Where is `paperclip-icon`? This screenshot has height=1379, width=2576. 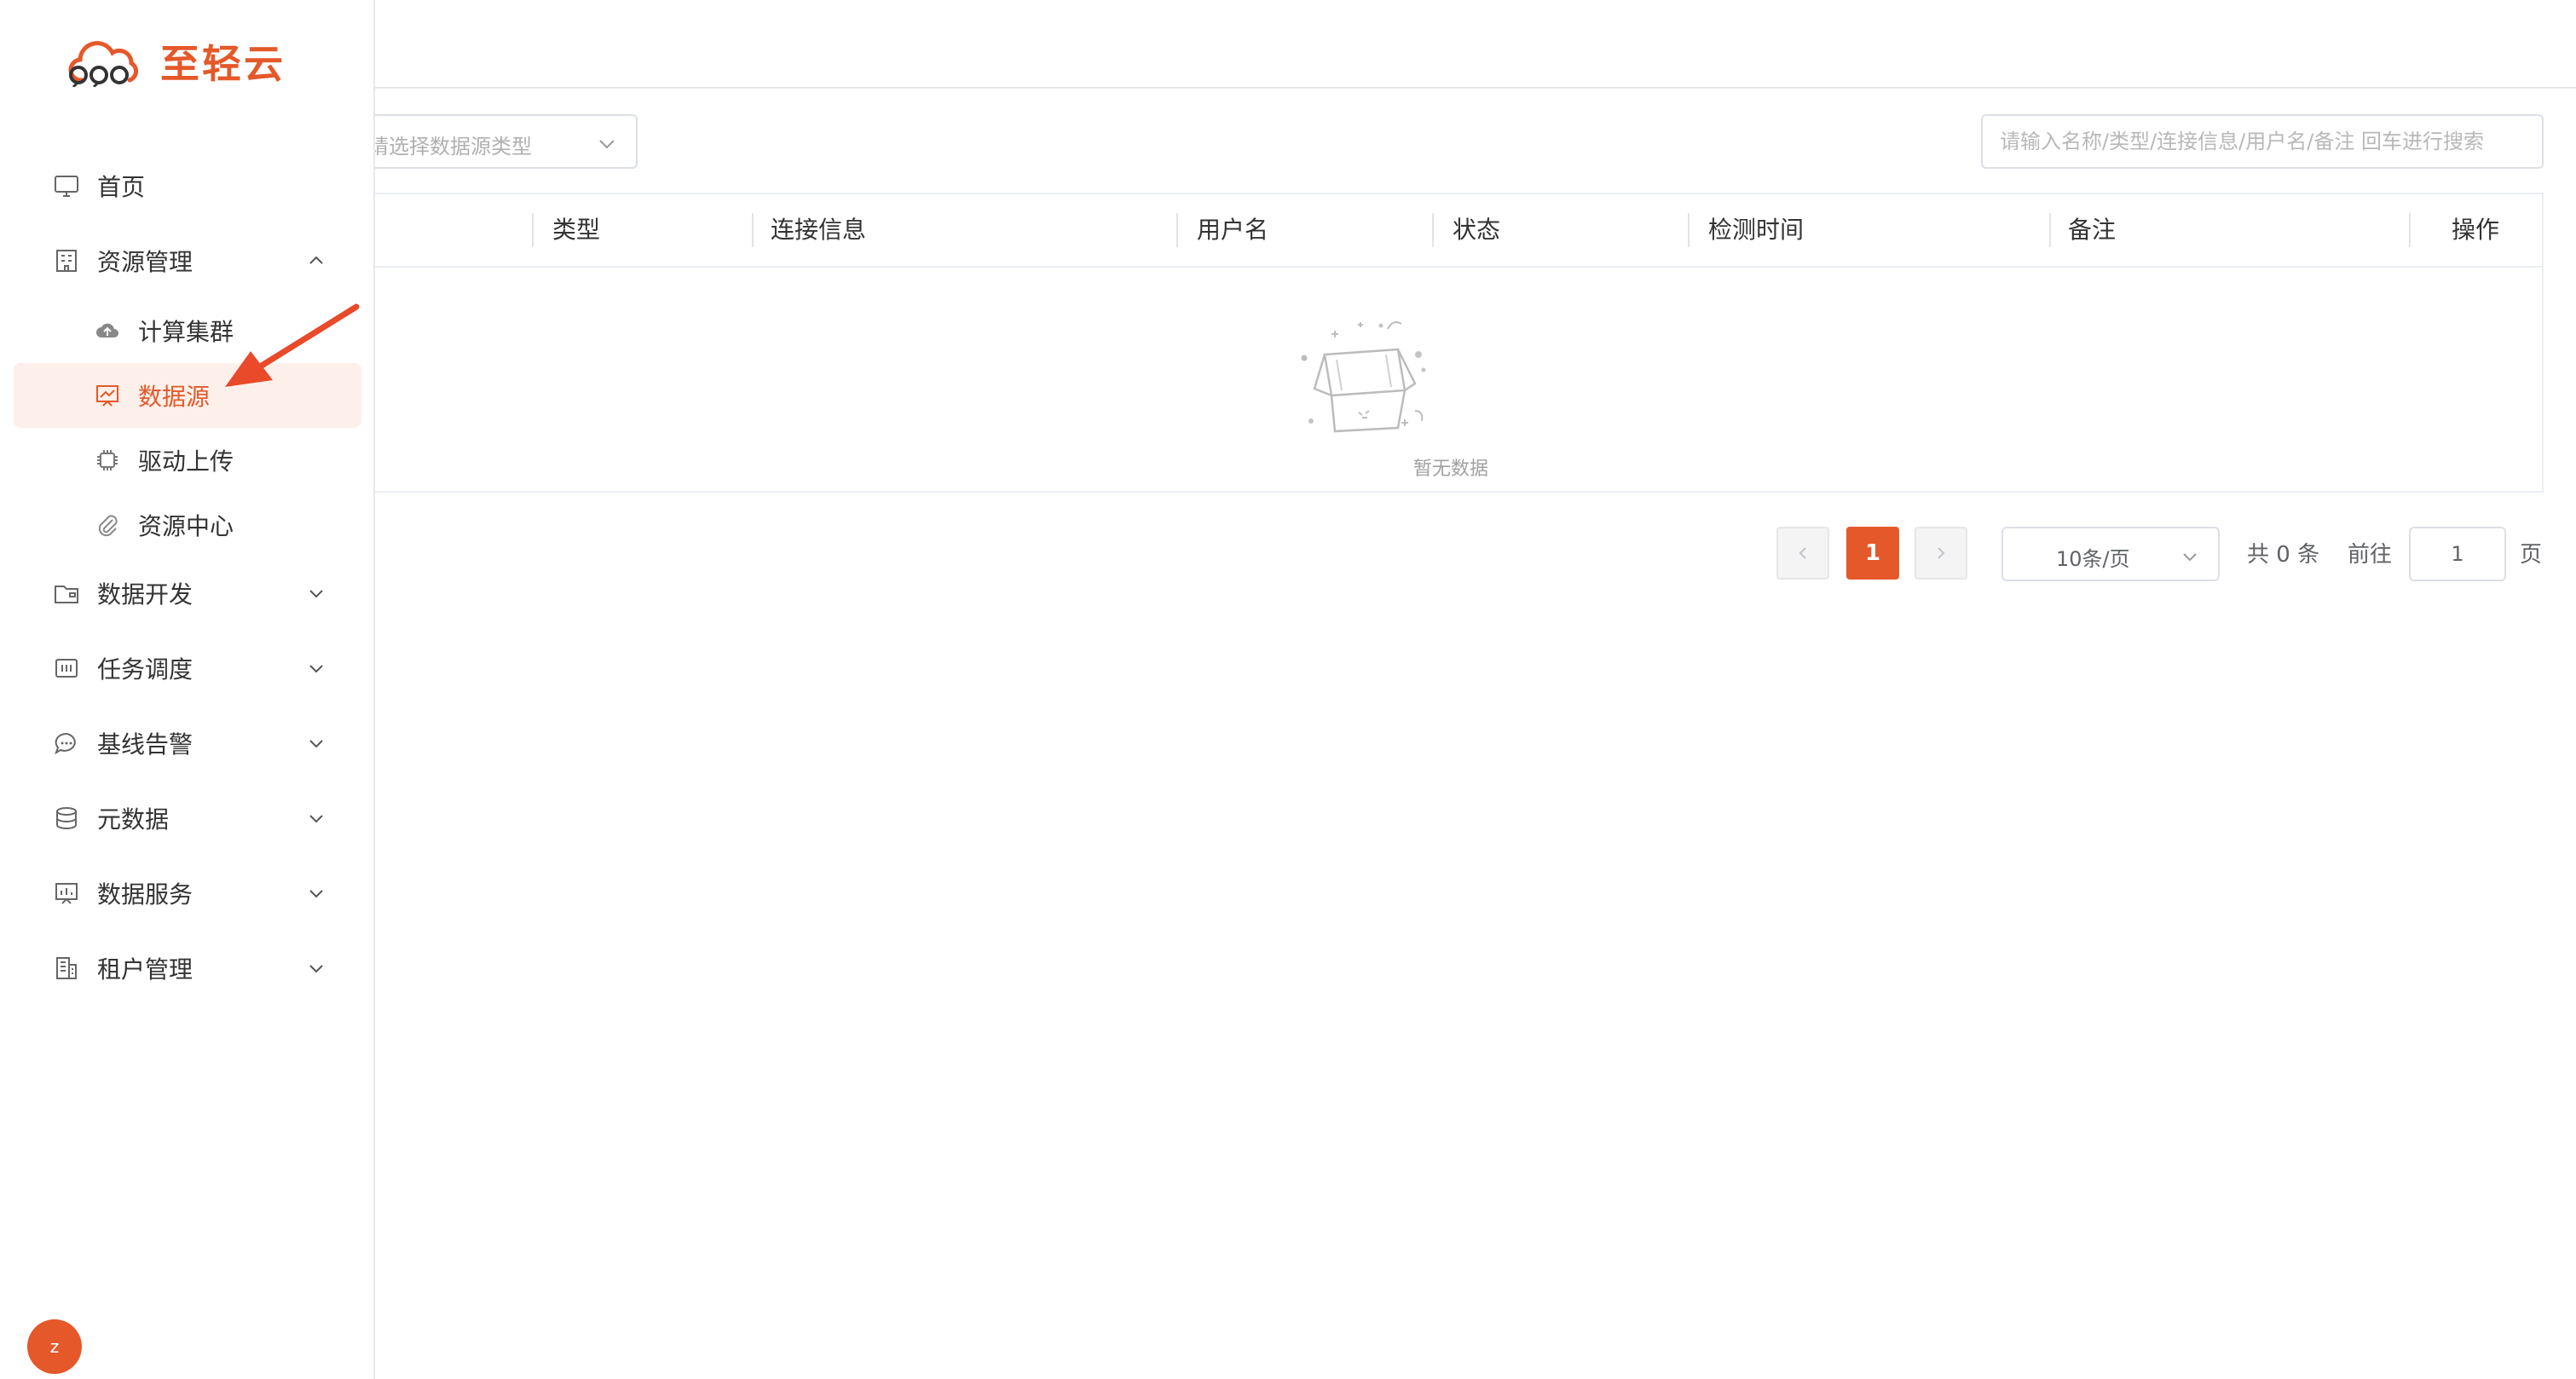 paperclip-icon is located at coordinates (108, 526).